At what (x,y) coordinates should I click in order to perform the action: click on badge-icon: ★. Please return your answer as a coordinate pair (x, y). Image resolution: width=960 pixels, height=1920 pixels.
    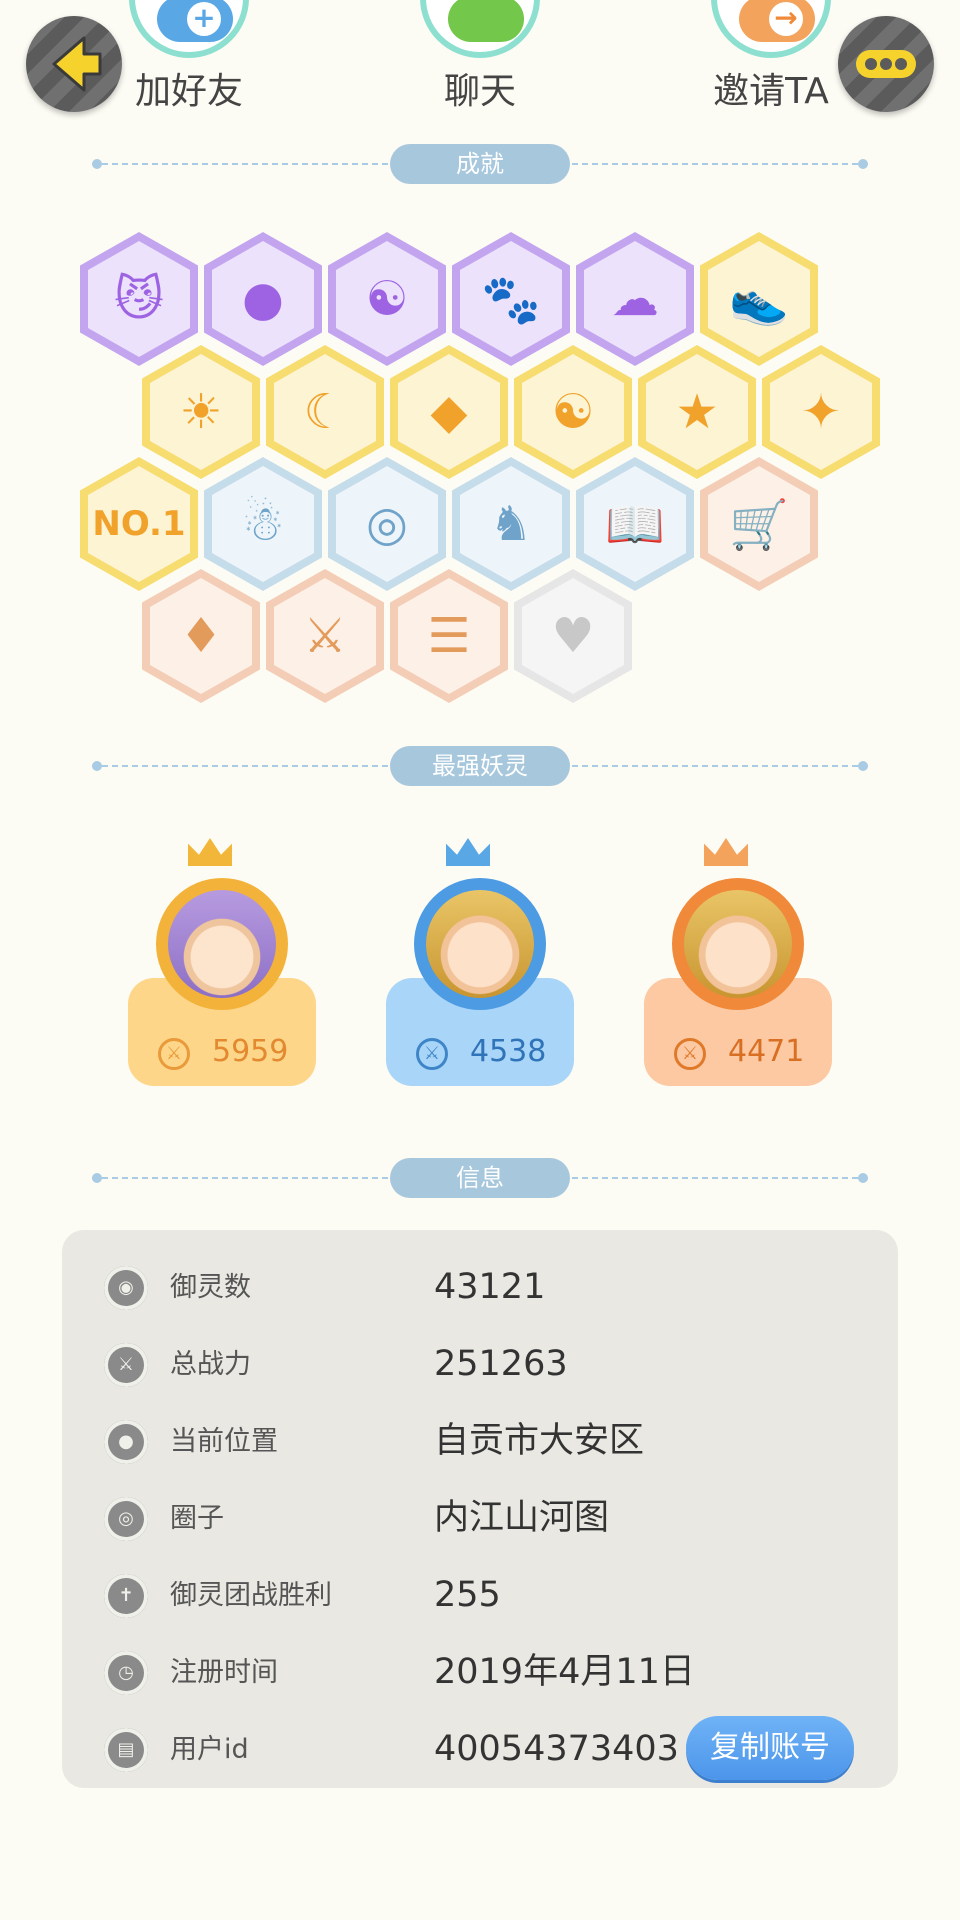
    Looking at the image, I should click on (697, 412).